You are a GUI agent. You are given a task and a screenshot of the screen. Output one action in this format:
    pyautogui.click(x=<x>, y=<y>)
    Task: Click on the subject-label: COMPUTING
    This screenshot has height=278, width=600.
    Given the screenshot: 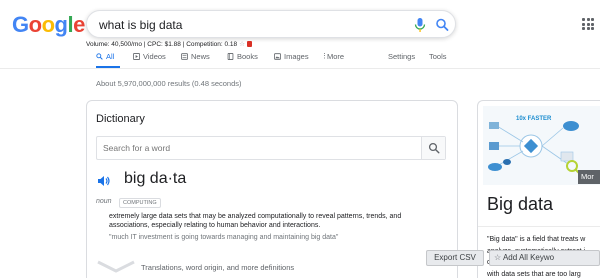 What is the action you would take?
    pyautogui.click(x=140, y=203)
    